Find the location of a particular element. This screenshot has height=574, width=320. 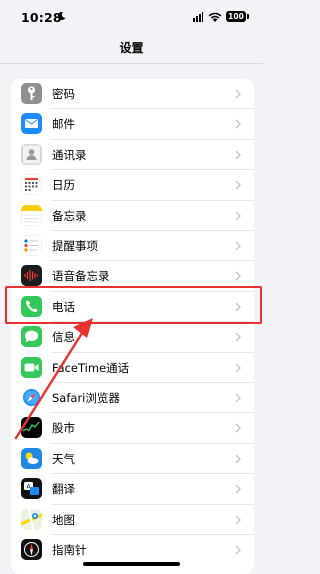

battery-indicator: 100 is located at coordinates (236, 16).